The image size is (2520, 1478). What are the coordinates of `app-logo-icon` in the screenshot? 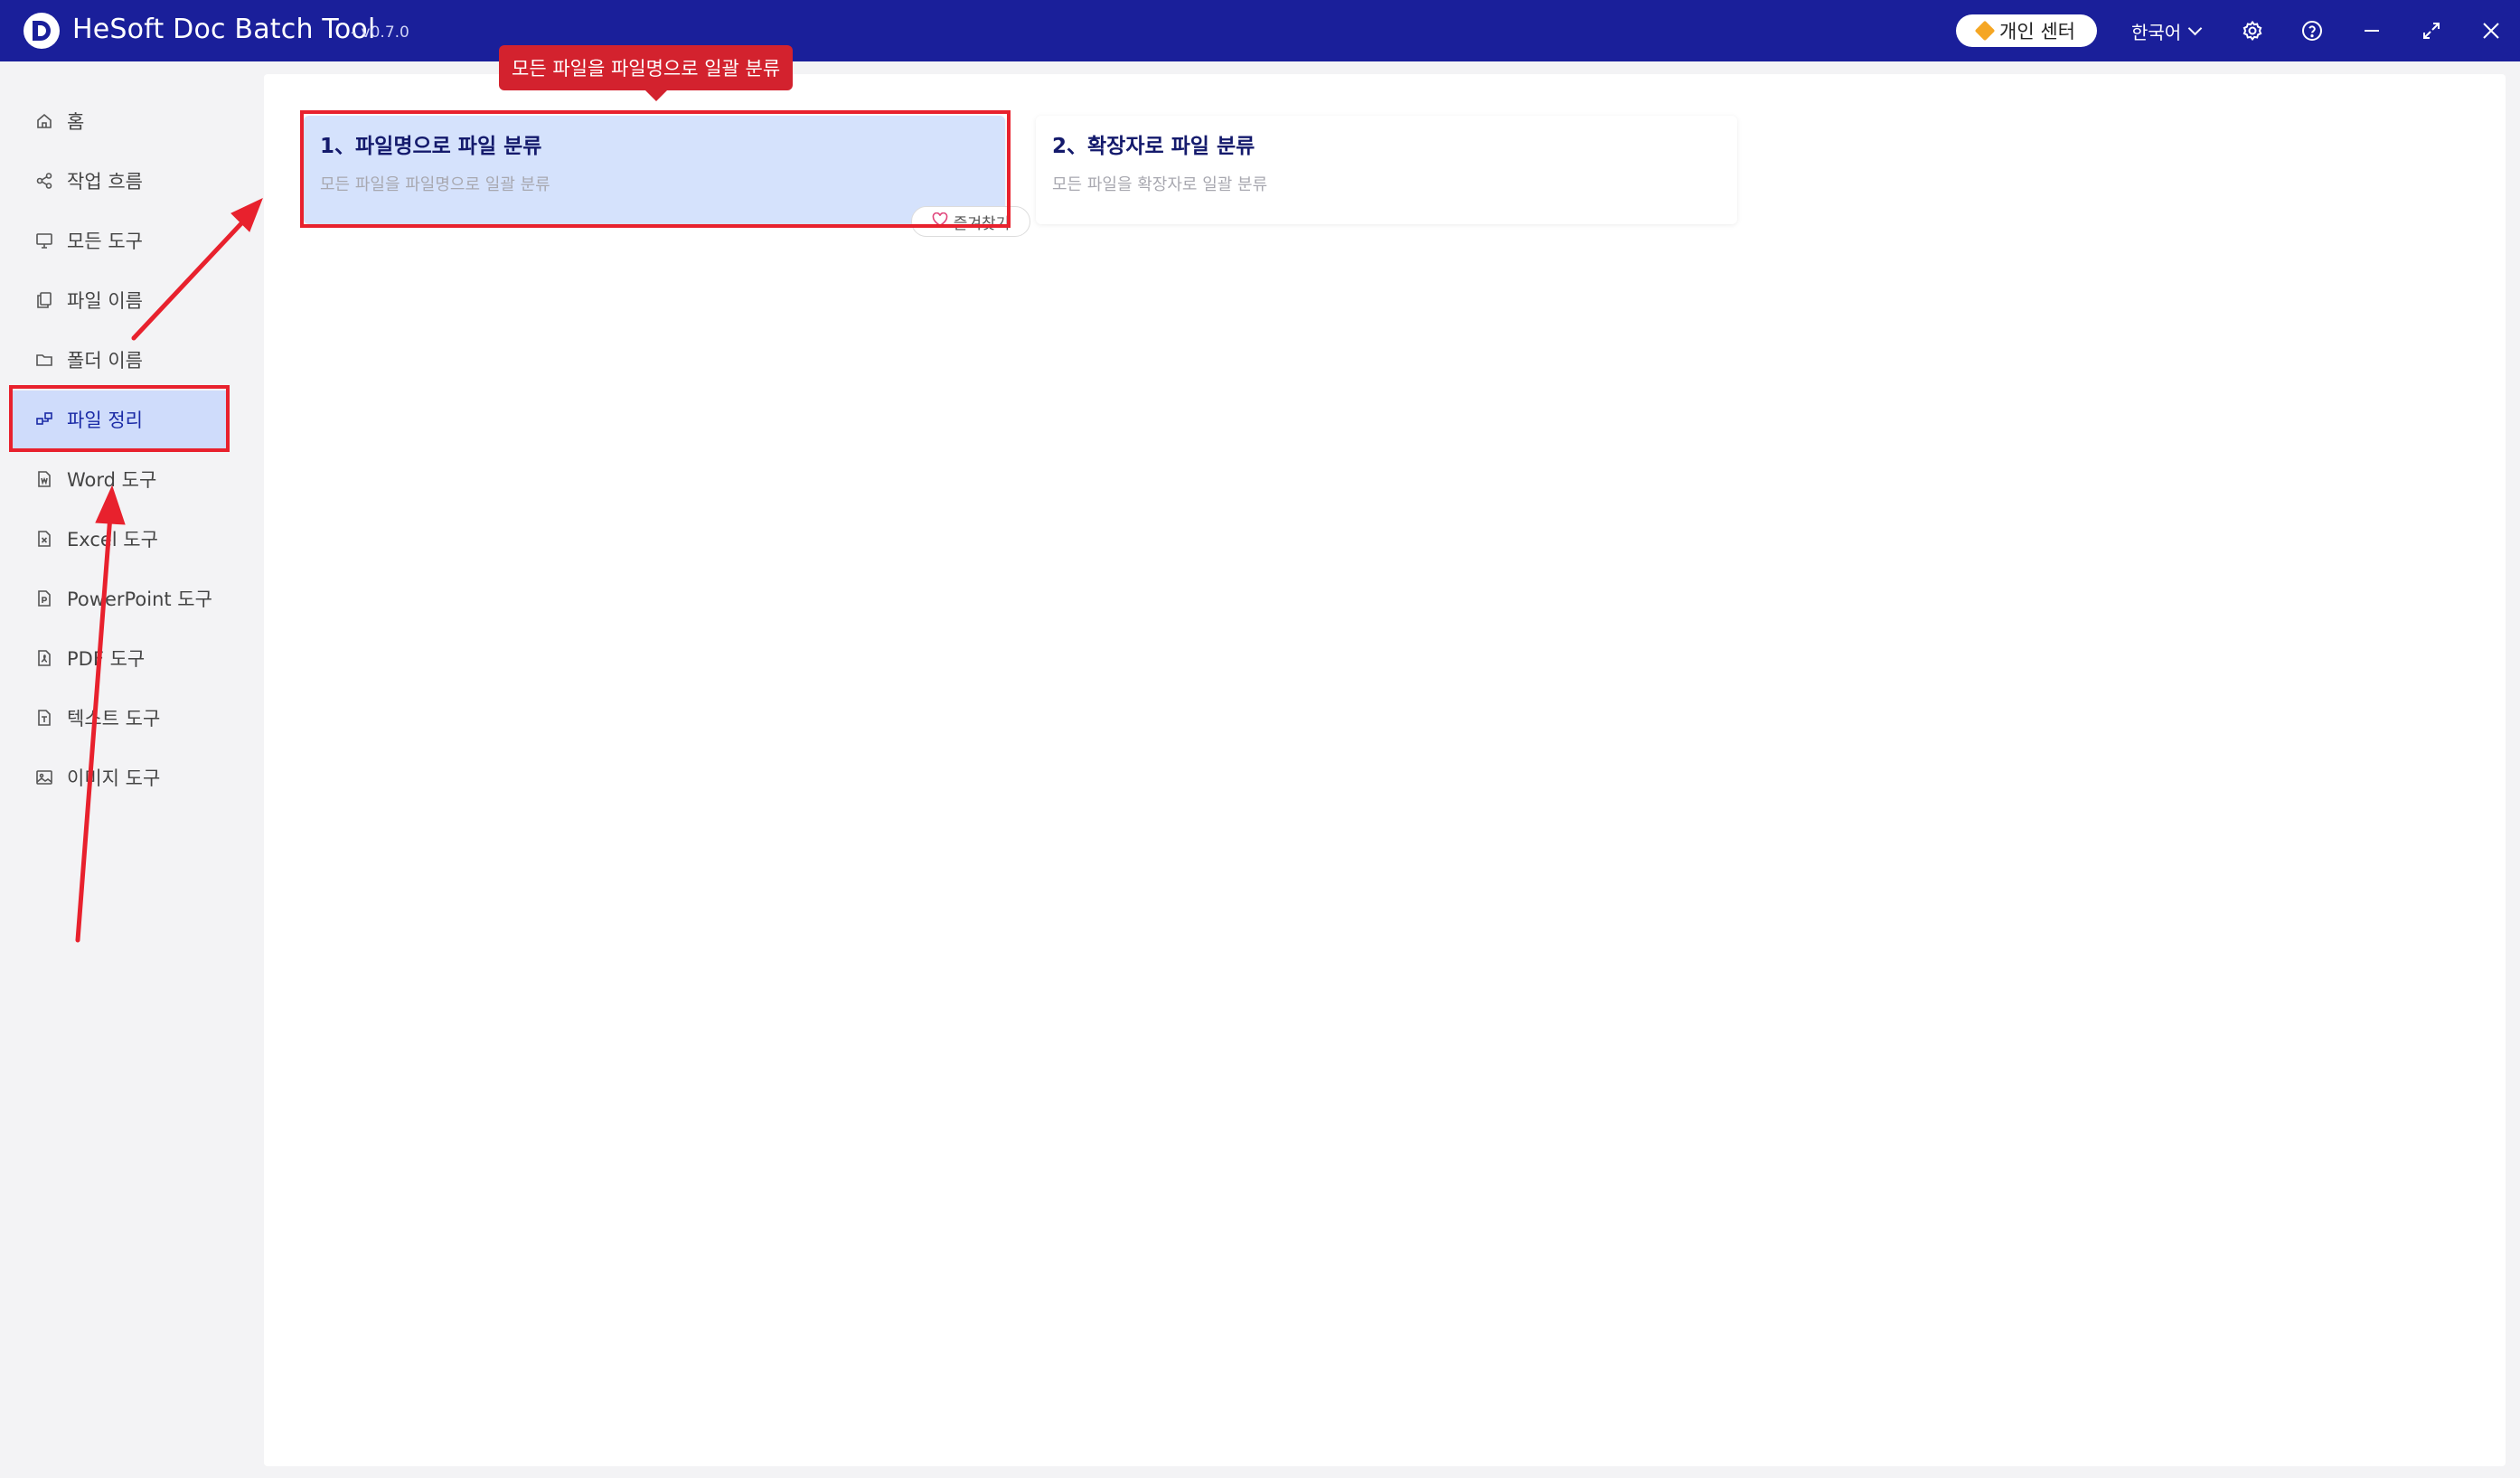 It's located at (42, 31).